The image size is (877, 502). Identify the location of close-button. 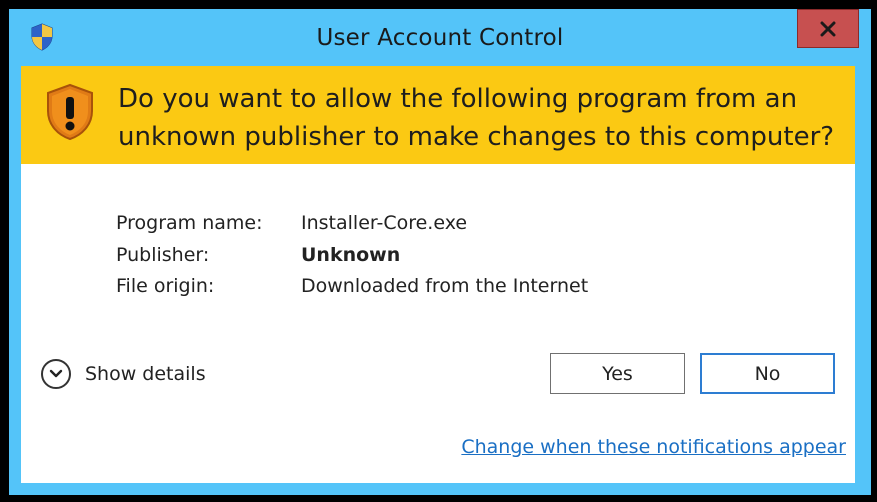
(828, 28).